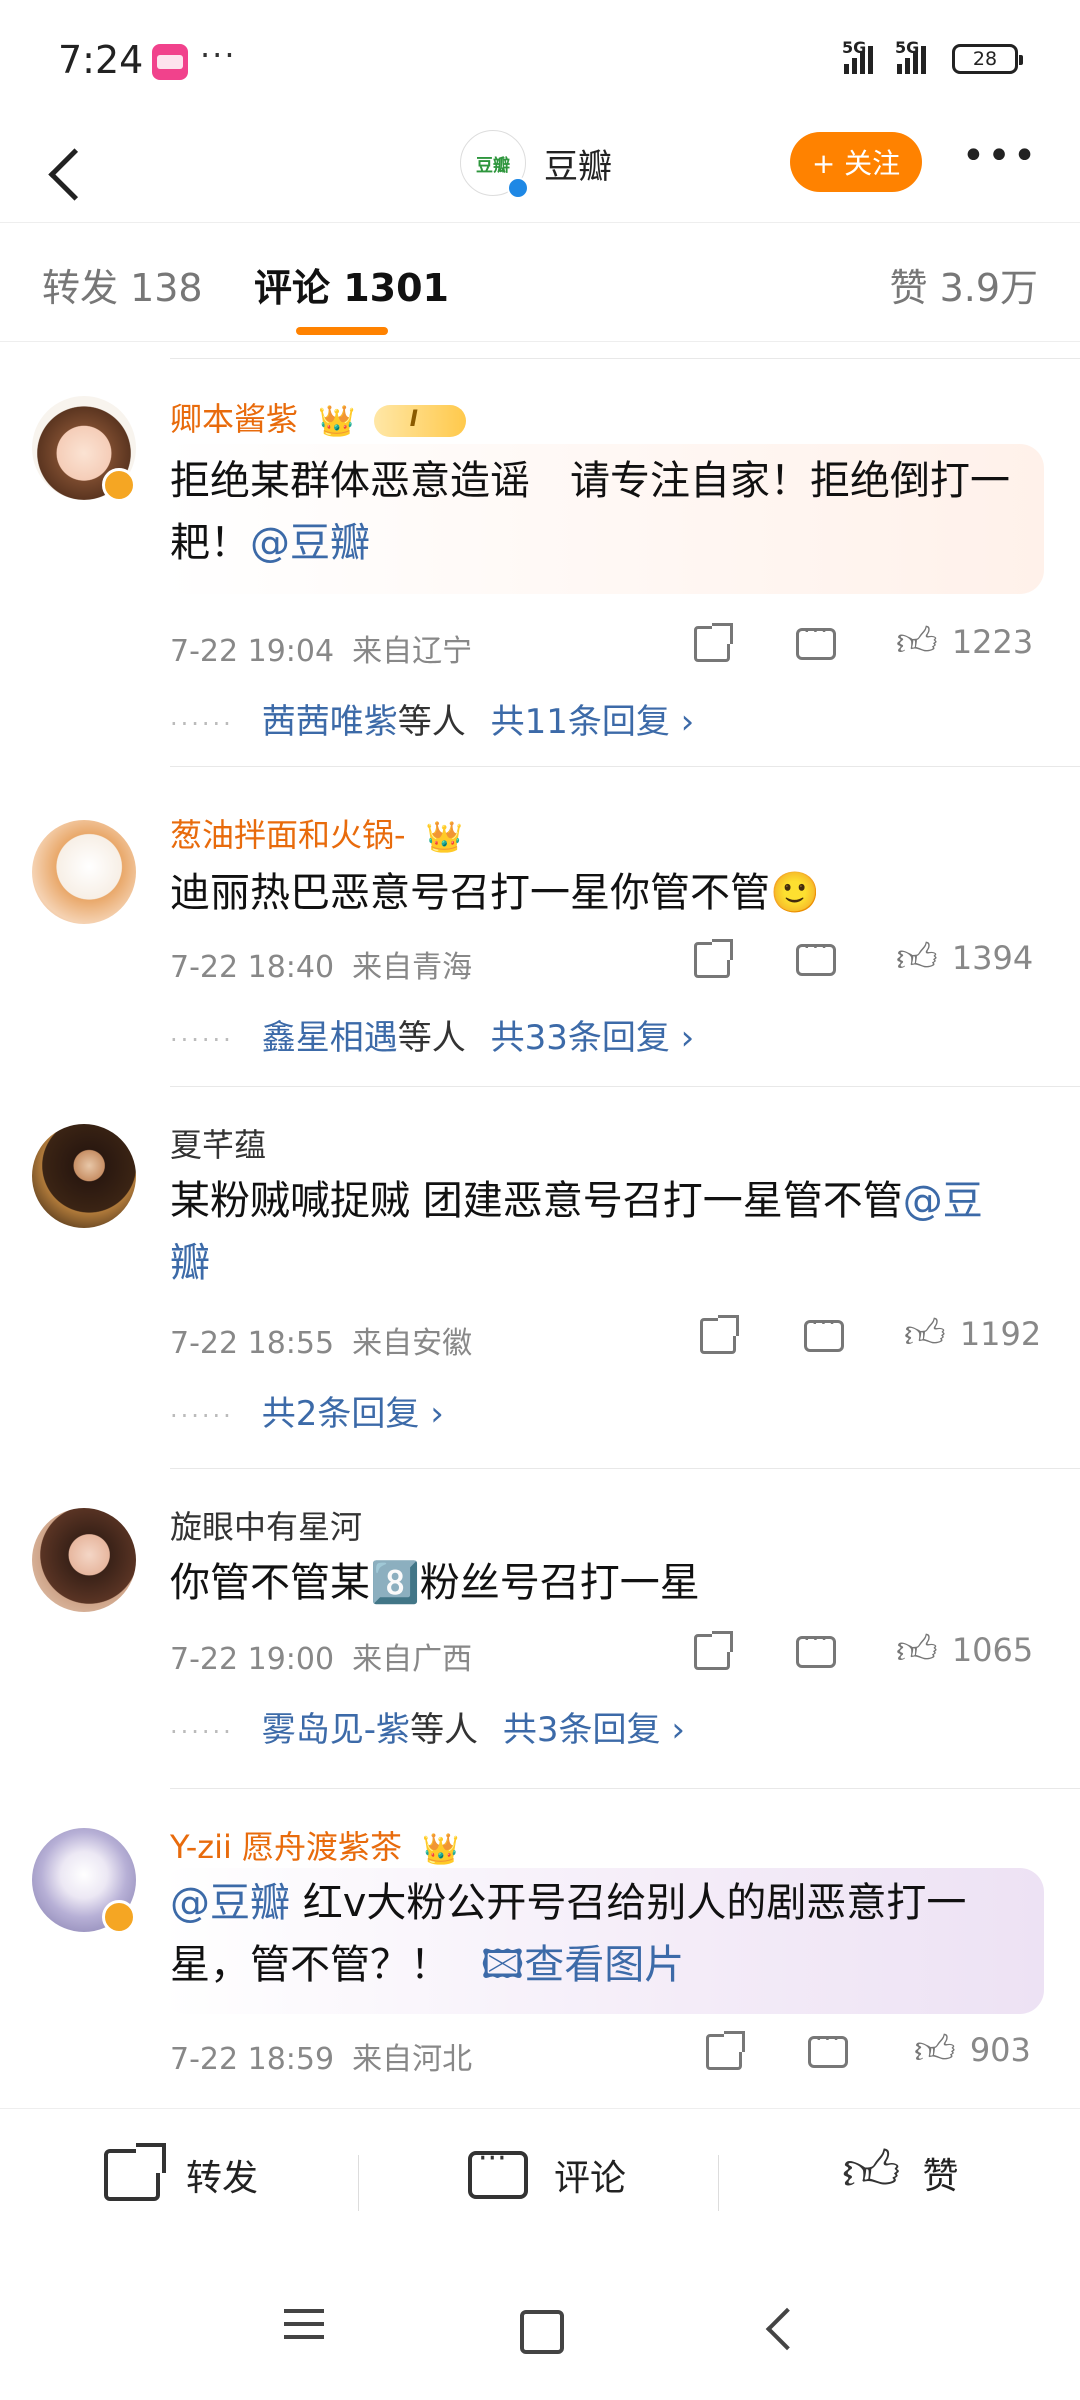 The width and height of the screenshot is (1080, 2400). What do you see at coordinates (304, 2330) in the screenshot?
I see `menu-icon` at bounding box center [304, 2330].